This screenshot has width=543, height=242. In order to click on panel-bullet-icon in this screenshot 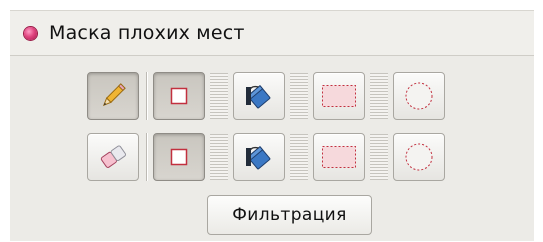, I will do `click(30, 33)`.